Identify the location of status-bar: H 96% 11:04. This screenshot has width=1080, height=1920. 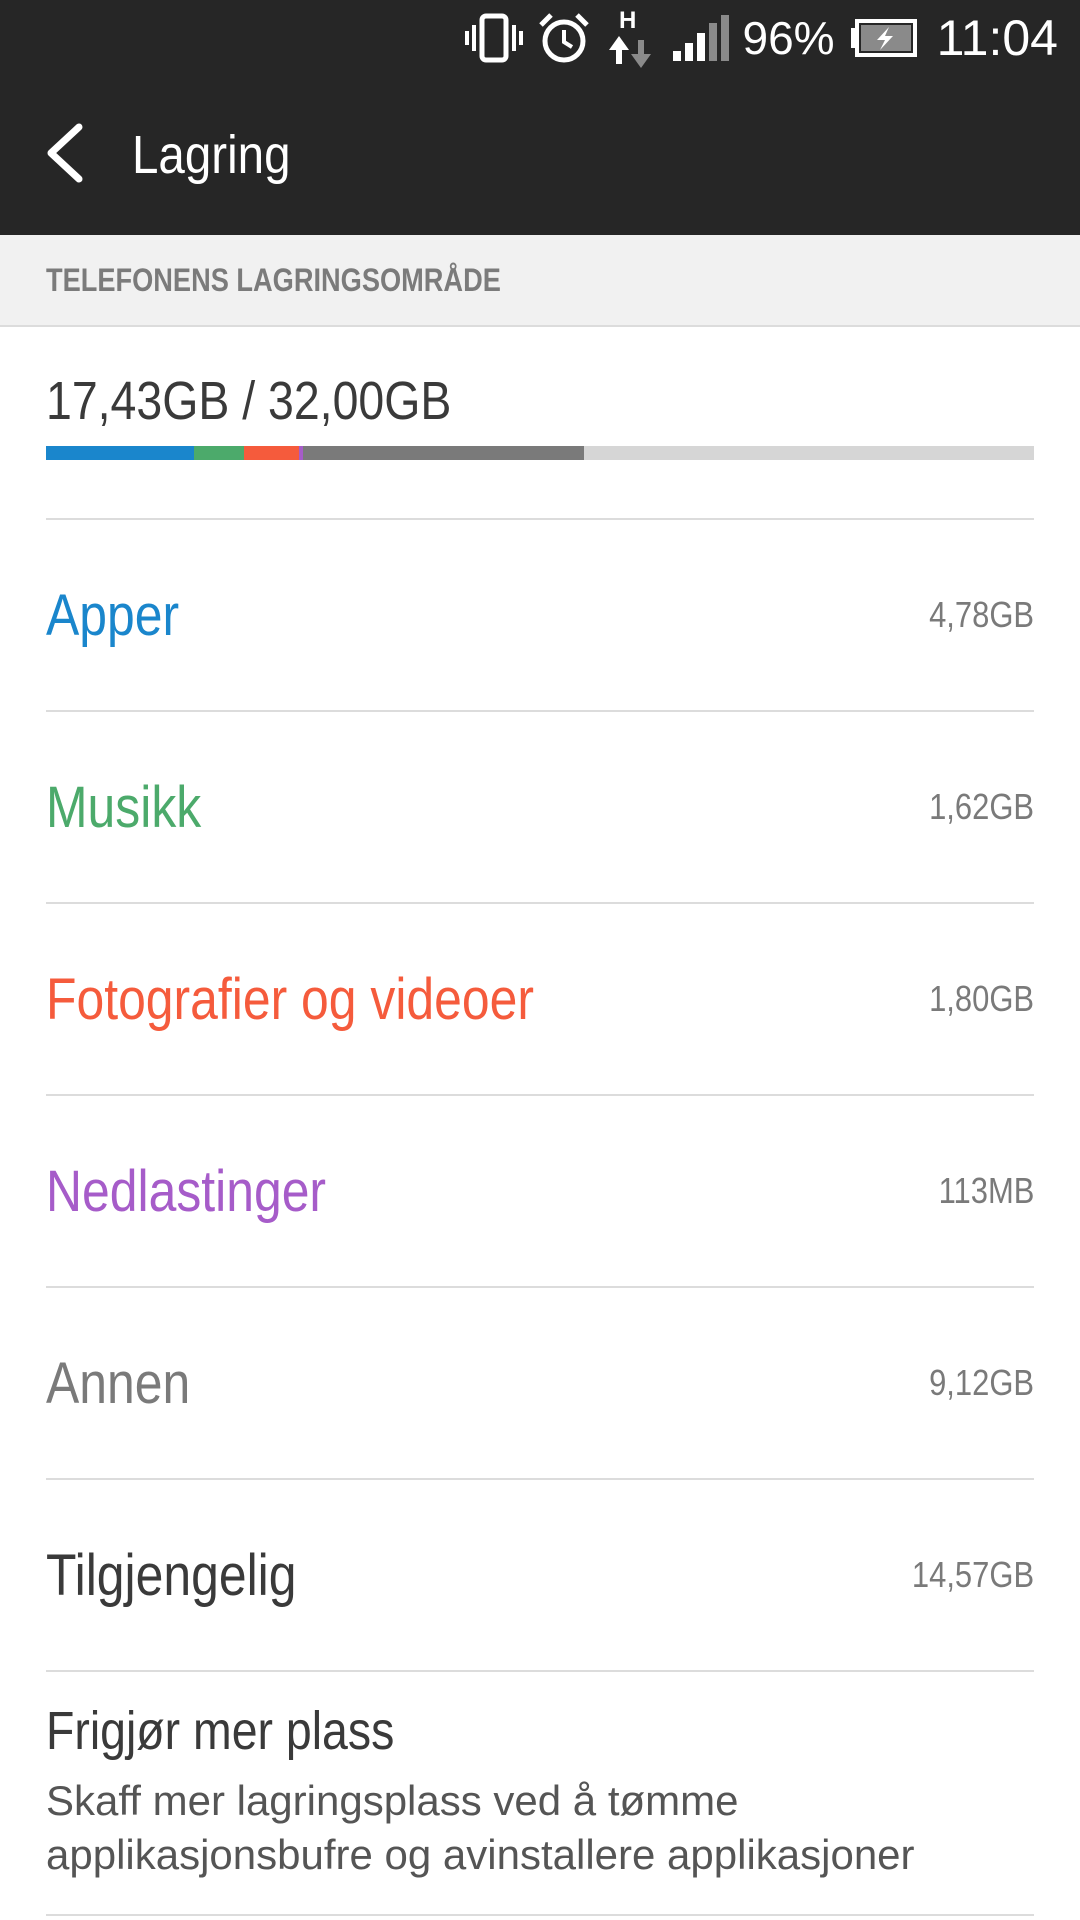
(540, 37).